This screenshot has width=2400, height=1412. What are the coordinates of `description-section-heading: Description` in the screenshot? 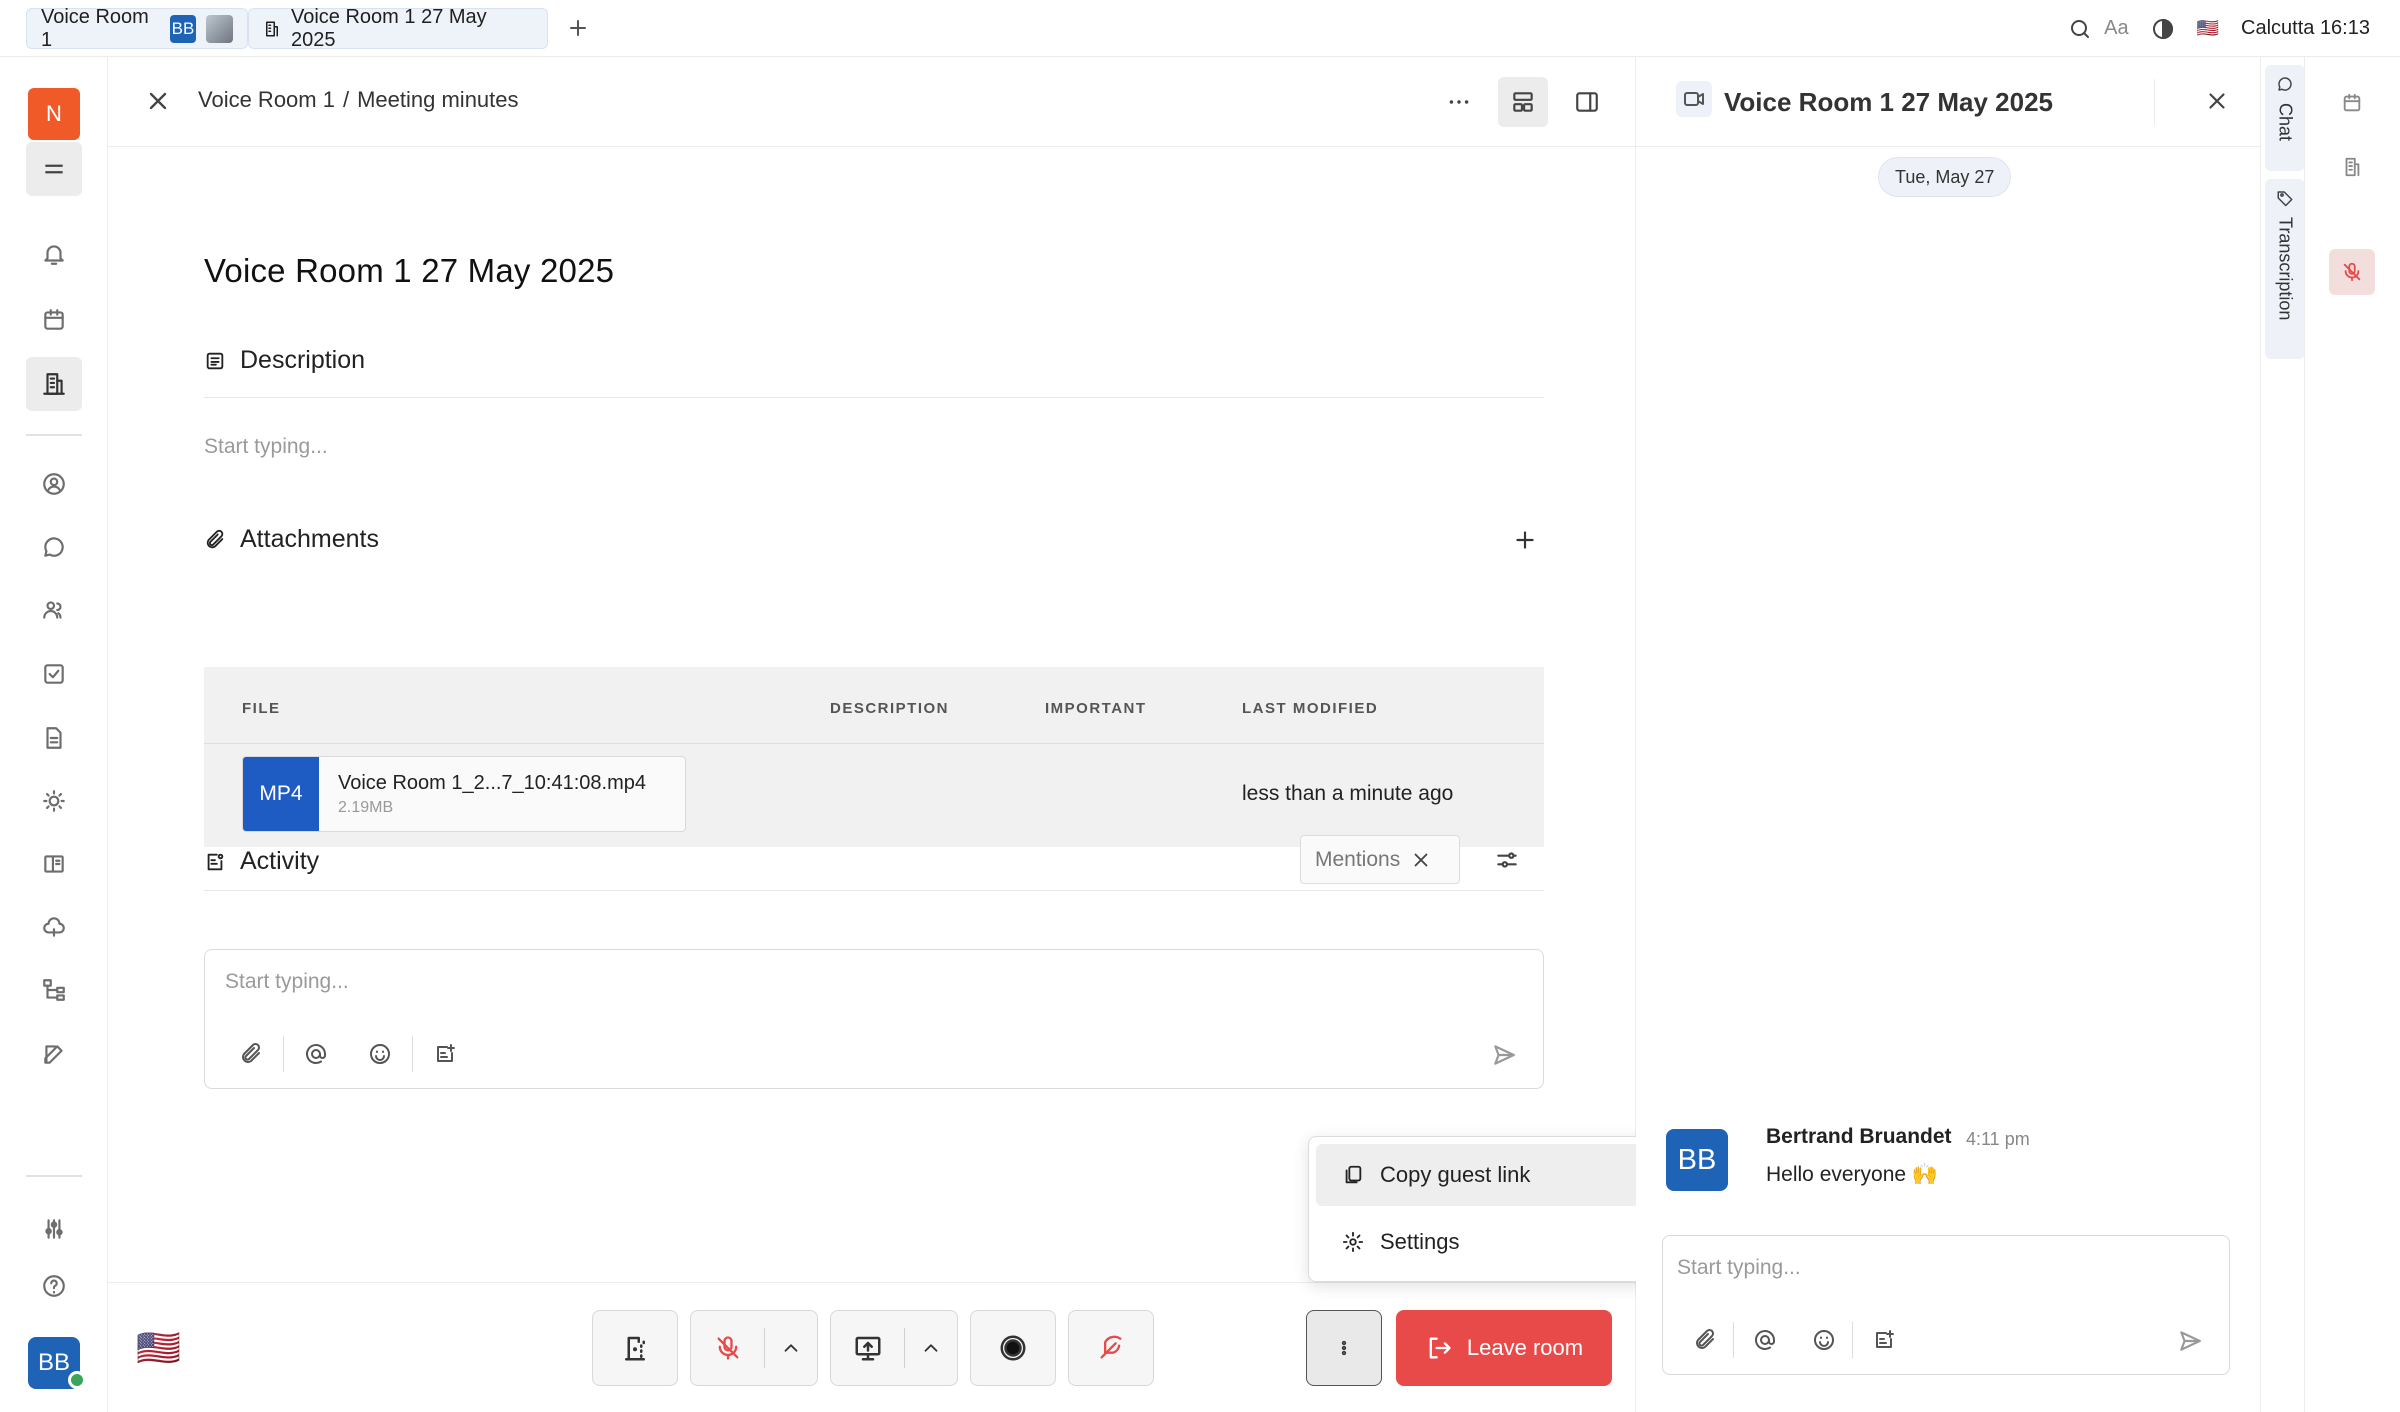 It's located at (284, 360).